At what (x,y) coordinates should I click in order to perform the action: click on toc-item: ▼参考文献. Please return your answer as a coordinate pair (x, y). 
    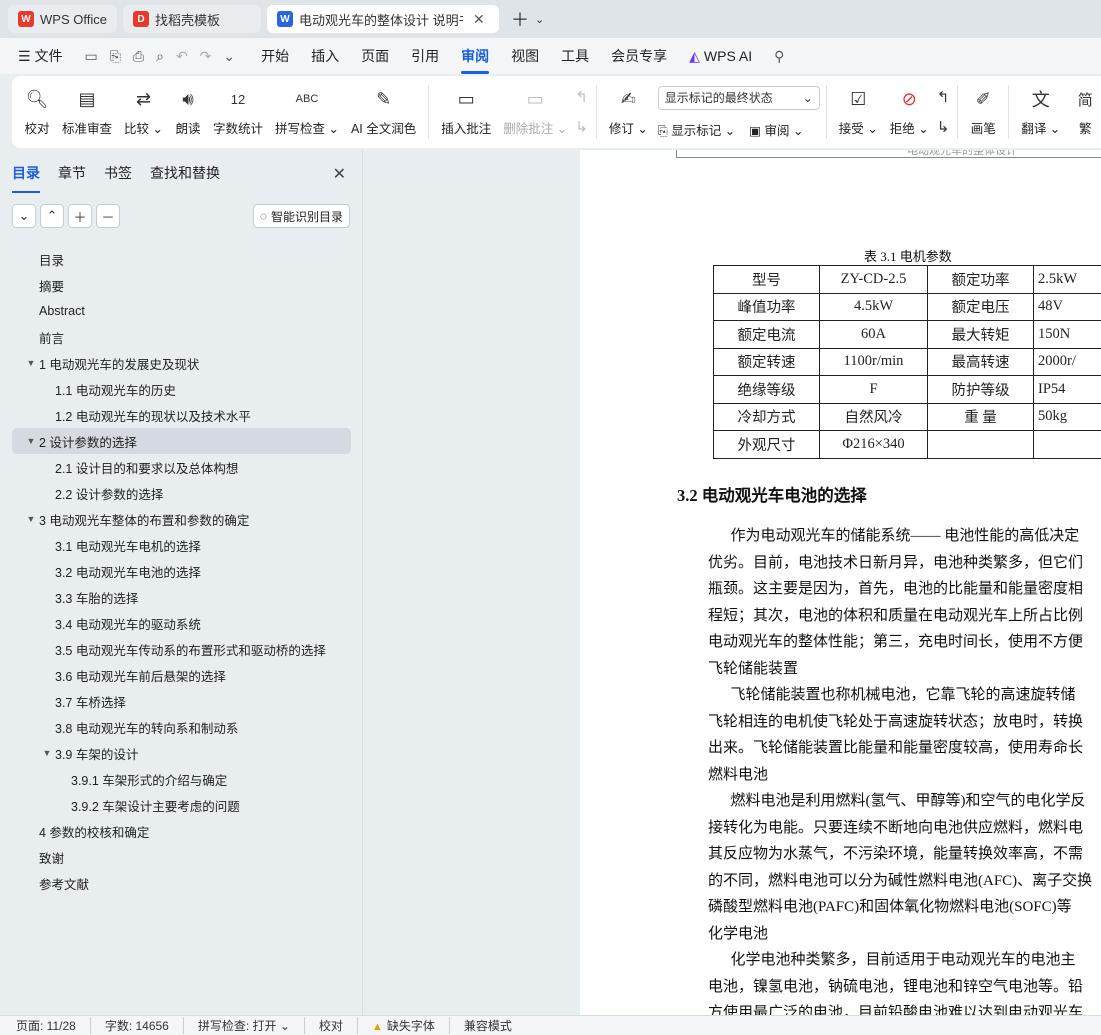
    Looking at the image, I should click on (181, 883).